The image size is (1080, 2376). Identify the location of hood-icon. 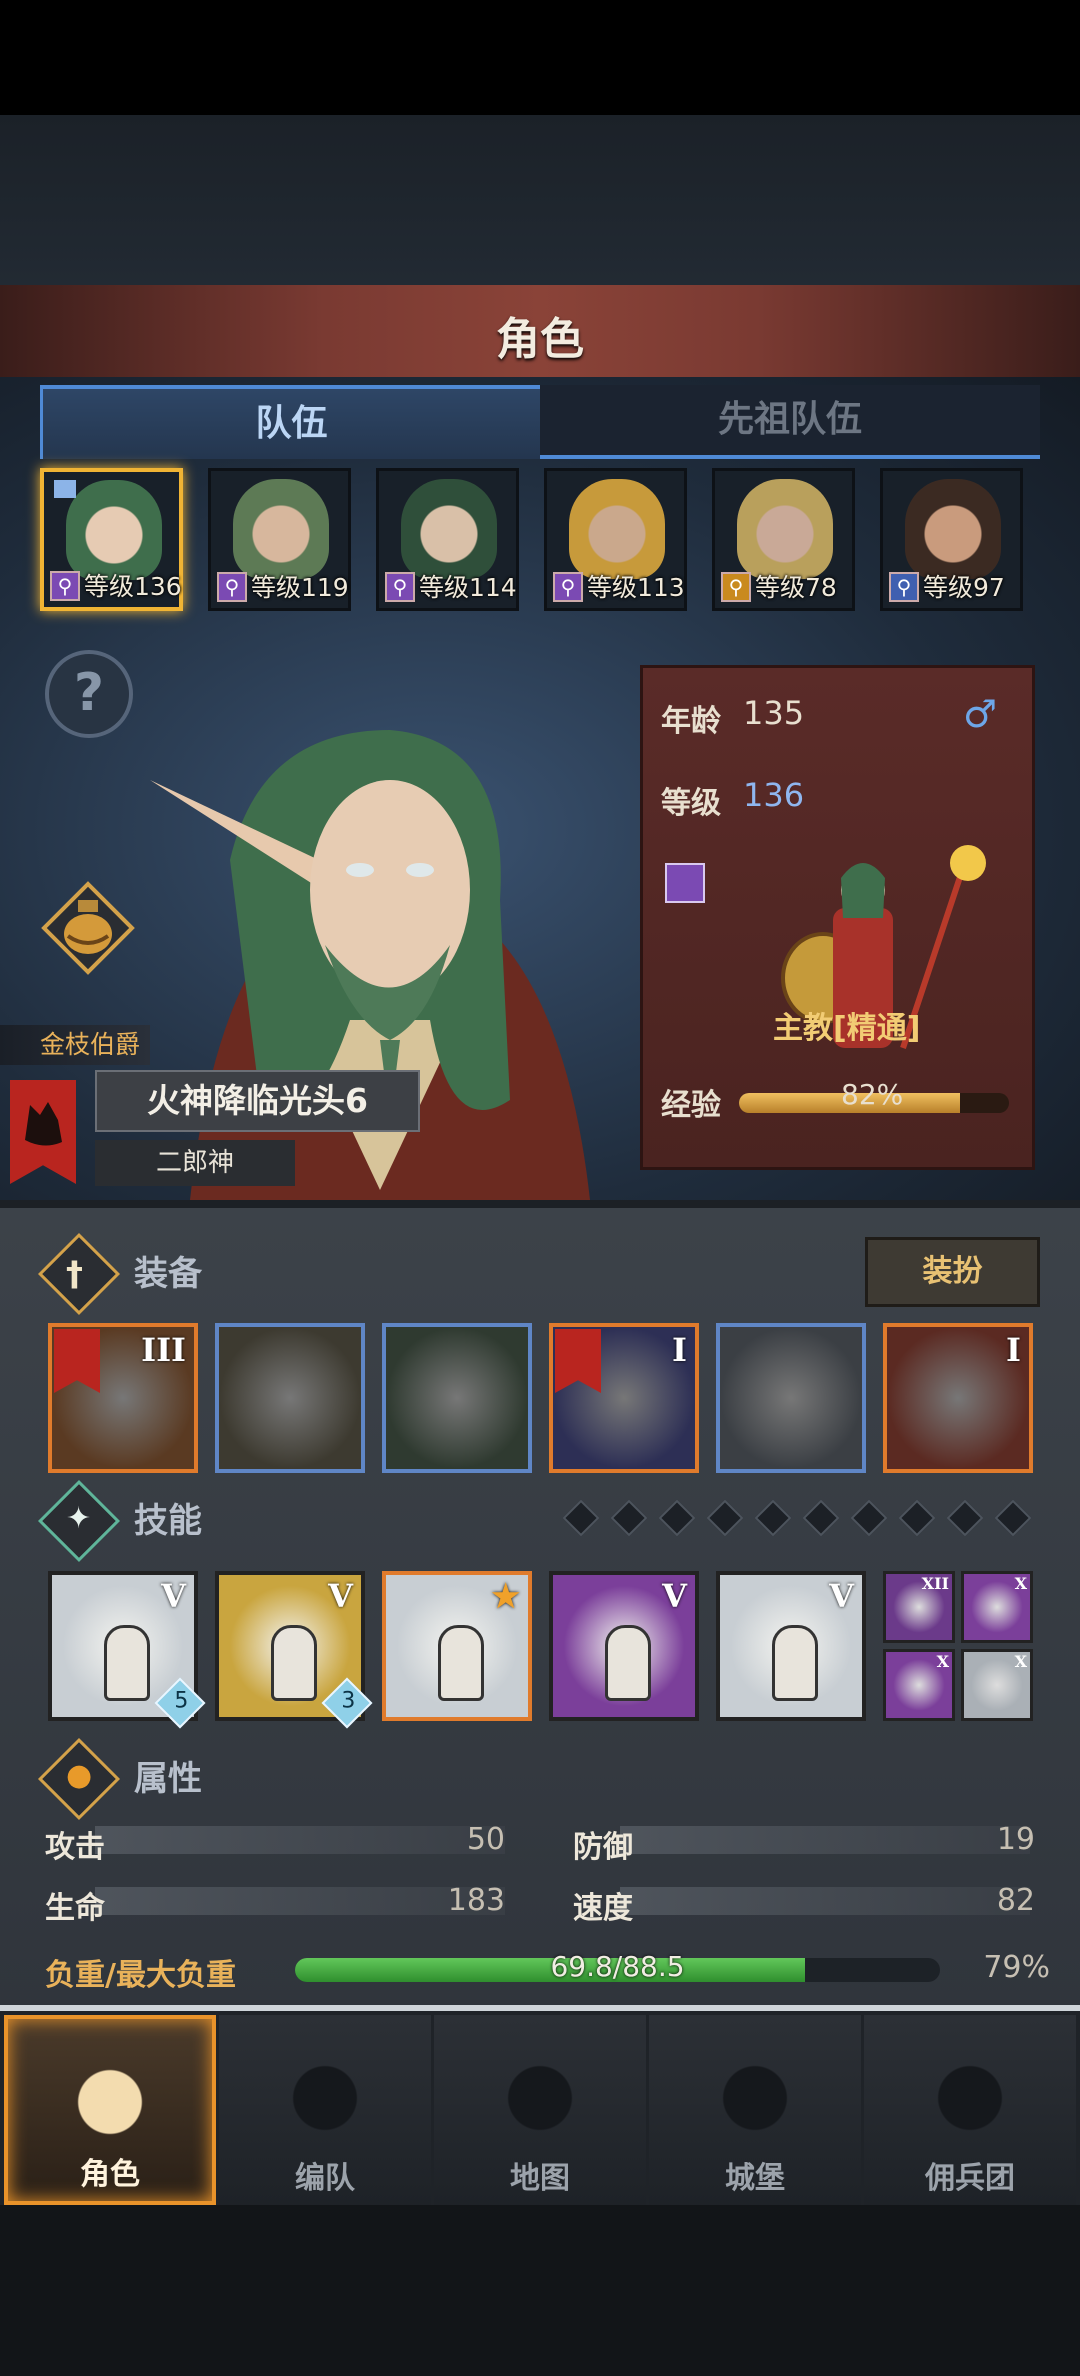
(457, 1398).